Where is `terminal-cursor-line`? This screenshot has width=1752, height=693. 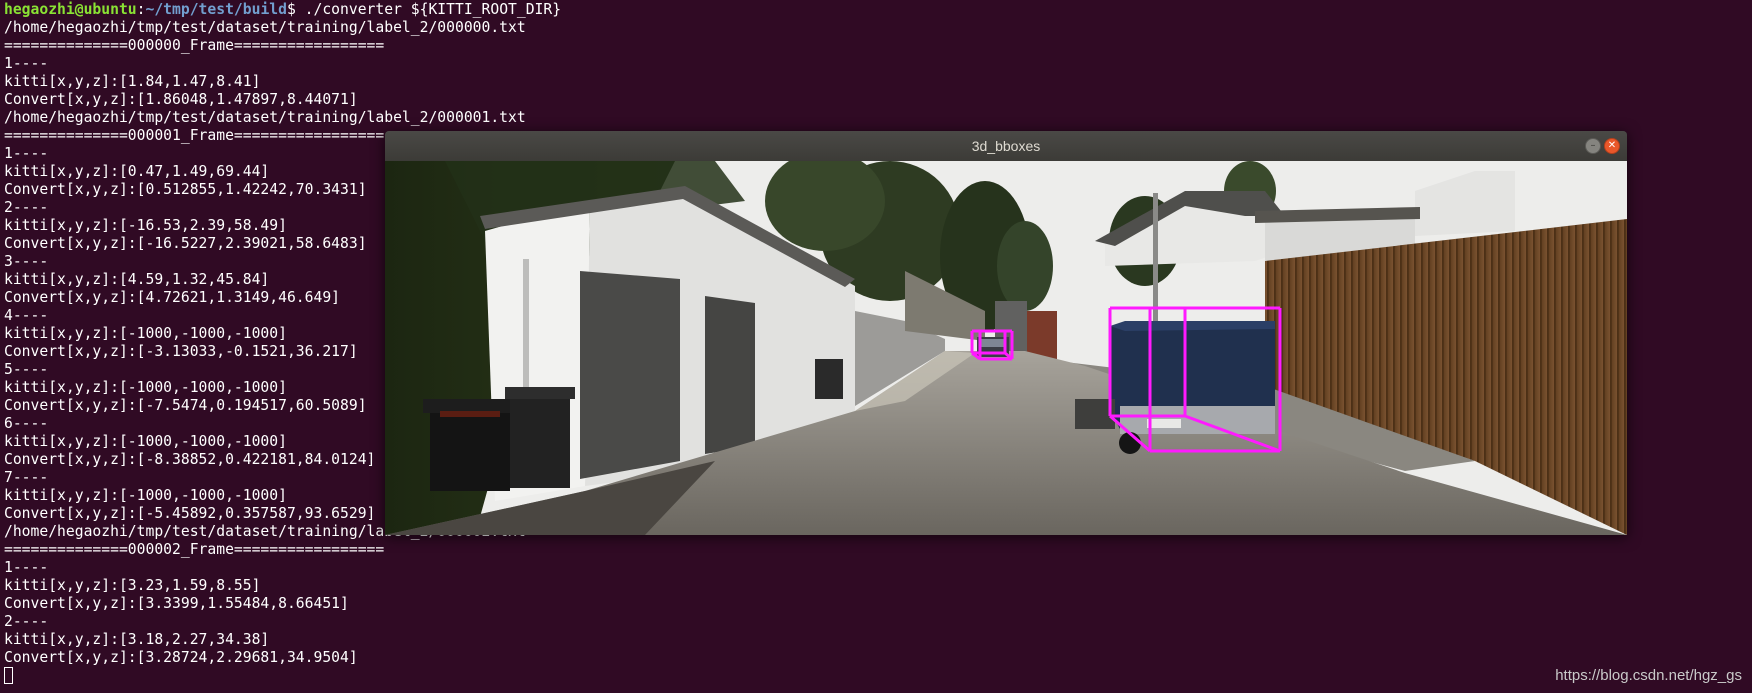
terminal-cursor-line is located at coordinates (874, 676).